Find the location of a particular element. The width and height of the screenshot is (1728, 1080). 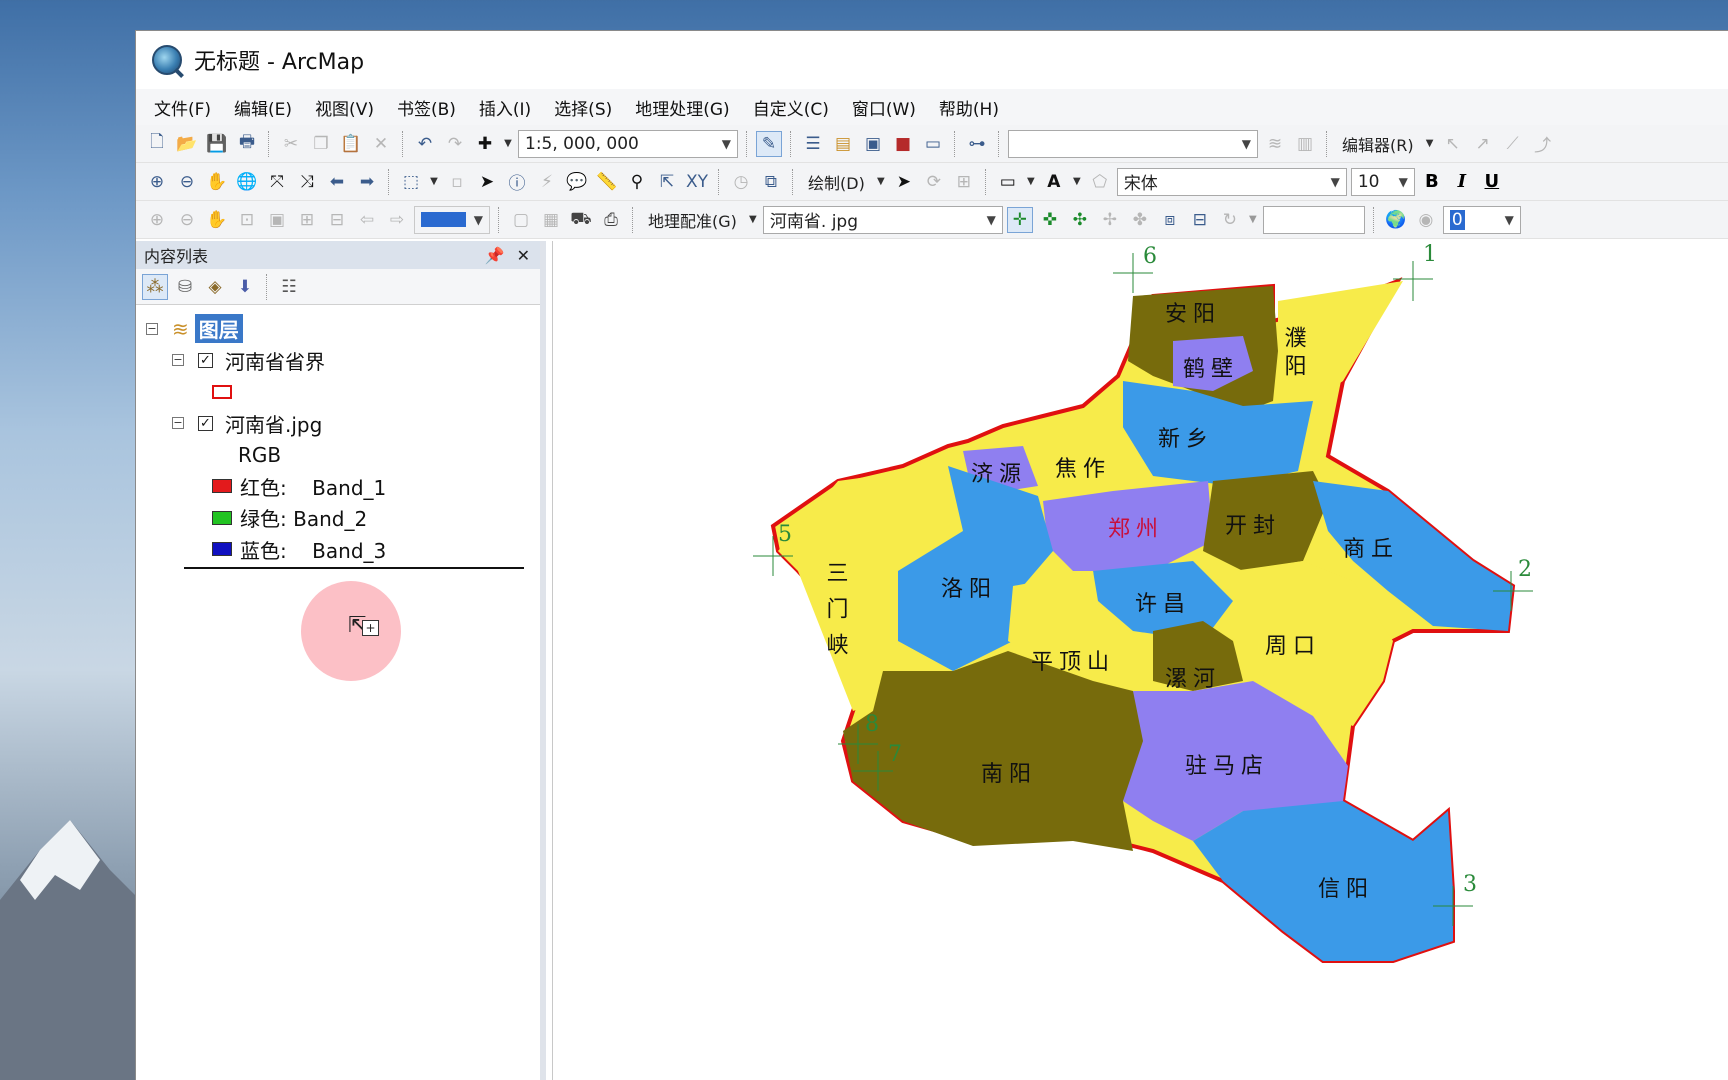

zoom-100-icon: ▣ is located at coordinates (277, 220).